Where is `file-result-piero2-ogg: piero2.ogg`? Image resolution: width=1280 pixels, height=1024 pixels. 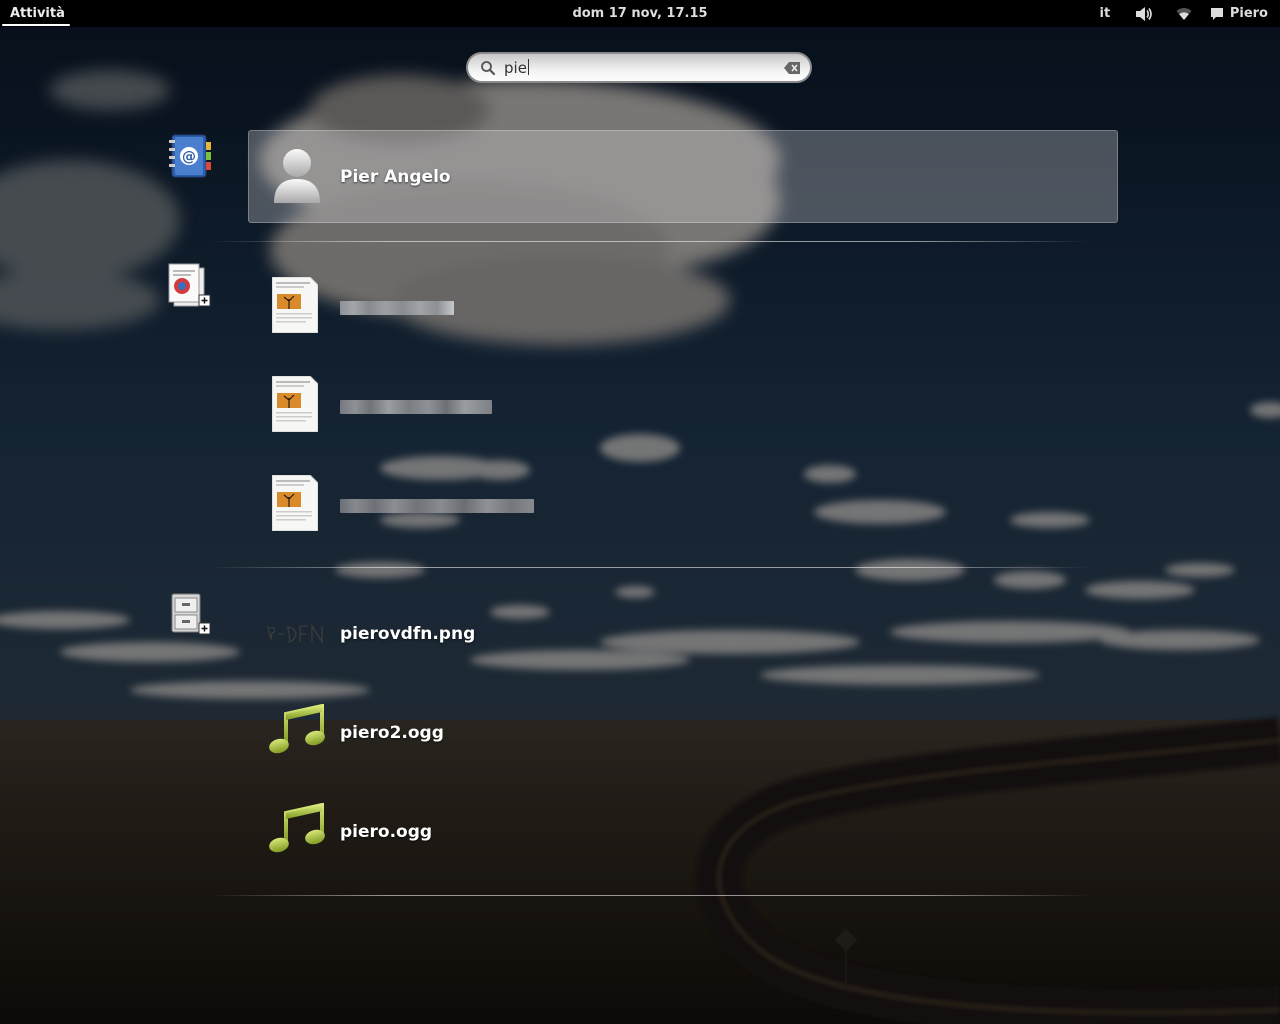 file-result-piero2-ogg: piero2.ogg is located at coordinates (562, 739).